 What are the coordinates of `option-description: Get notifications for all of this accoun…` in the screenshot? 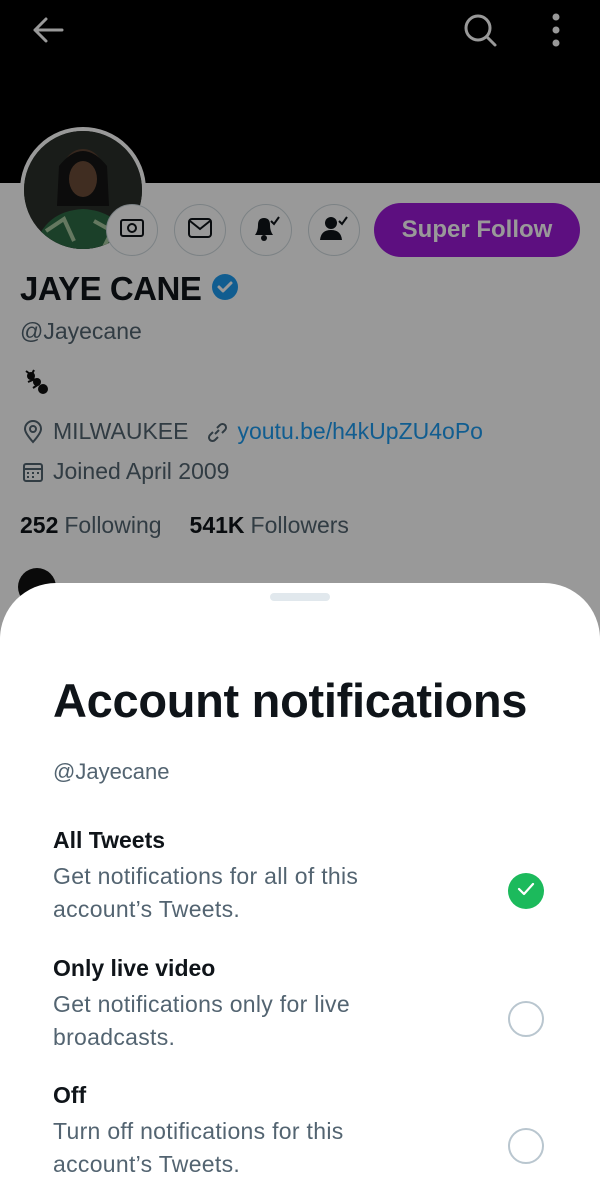 It's located at (206, 892).